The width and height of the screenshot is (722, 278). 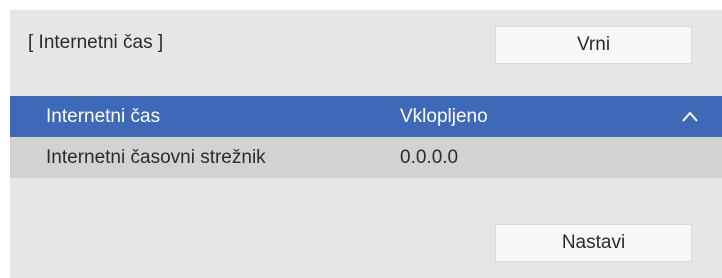 I want to click on setting-value: Vklopljeno, so click(x=444, y=116).